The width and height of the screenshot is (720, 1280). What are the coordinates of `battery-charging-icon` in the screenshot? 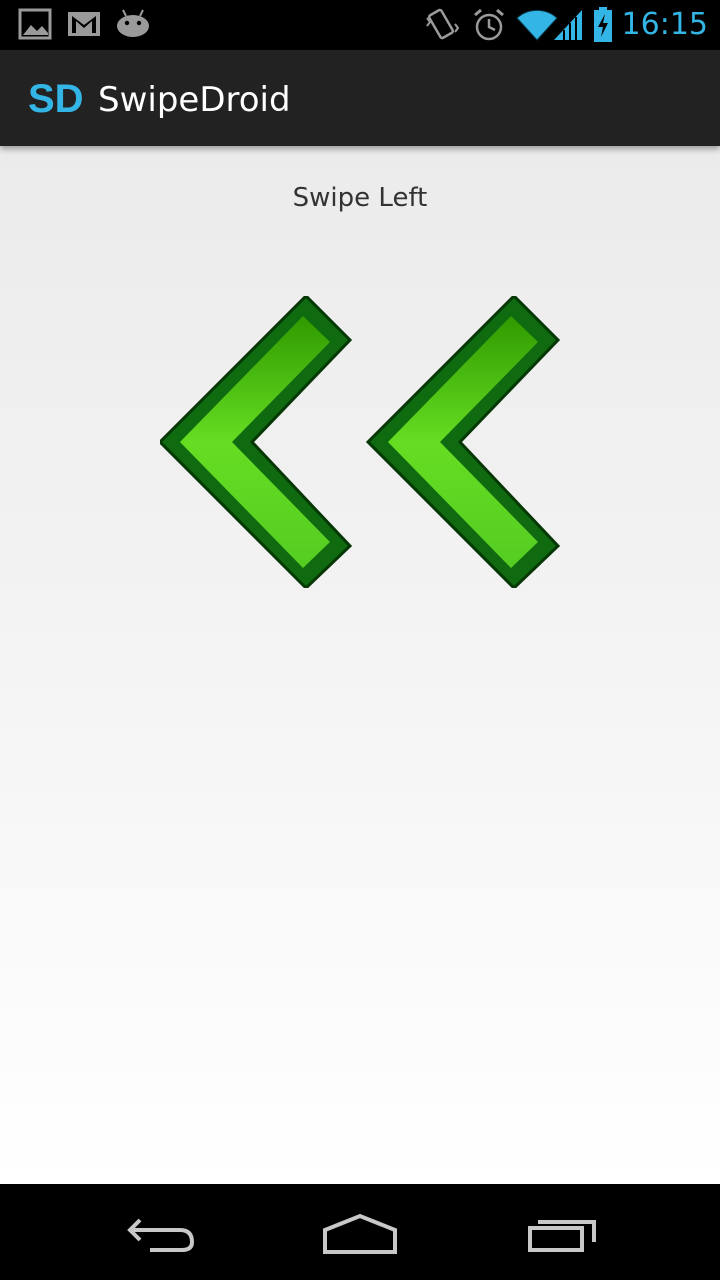 It's located at (604, 27).